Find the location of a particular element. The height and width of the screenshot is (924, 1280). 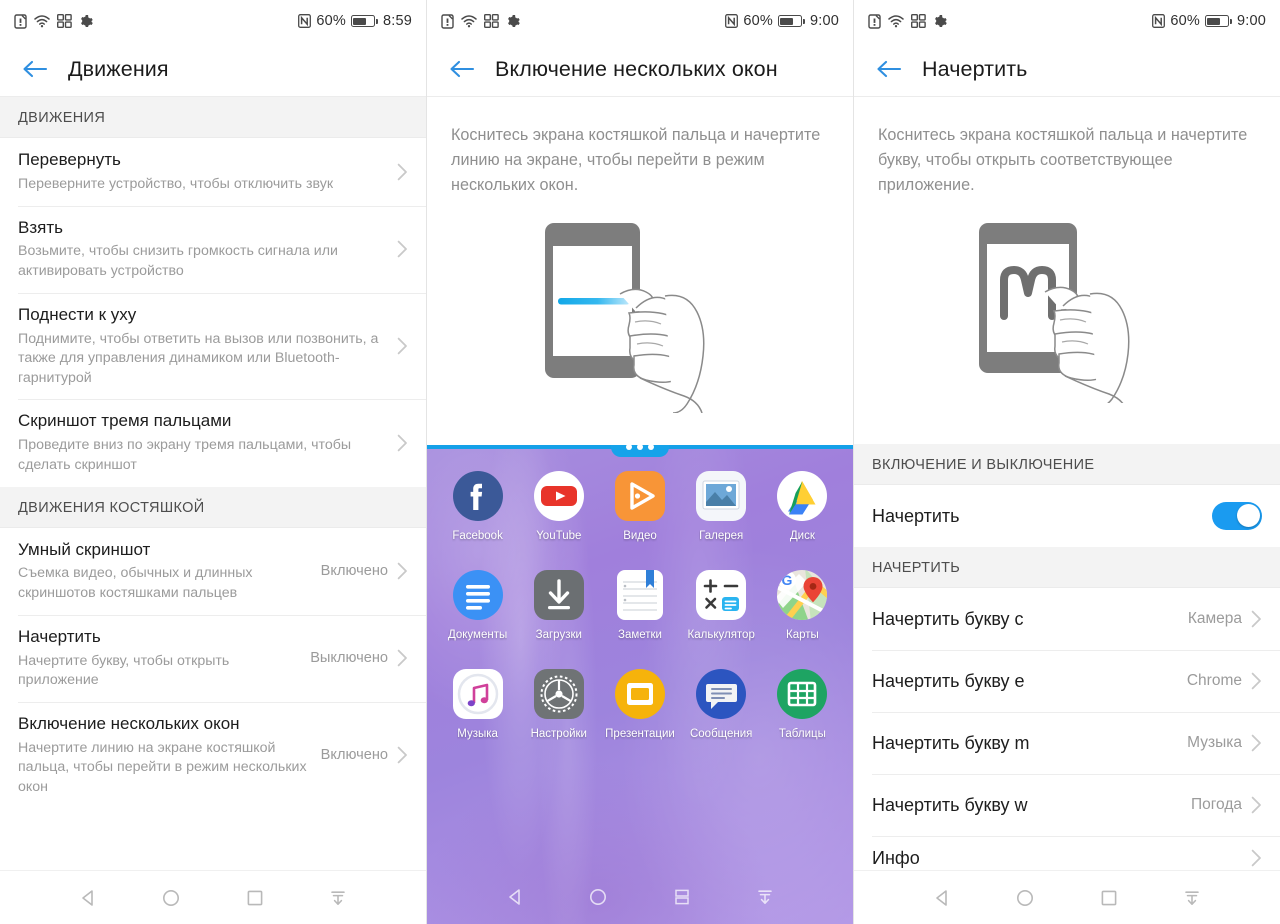

clock-2: 9:00 is located at coordinates (824, 21).